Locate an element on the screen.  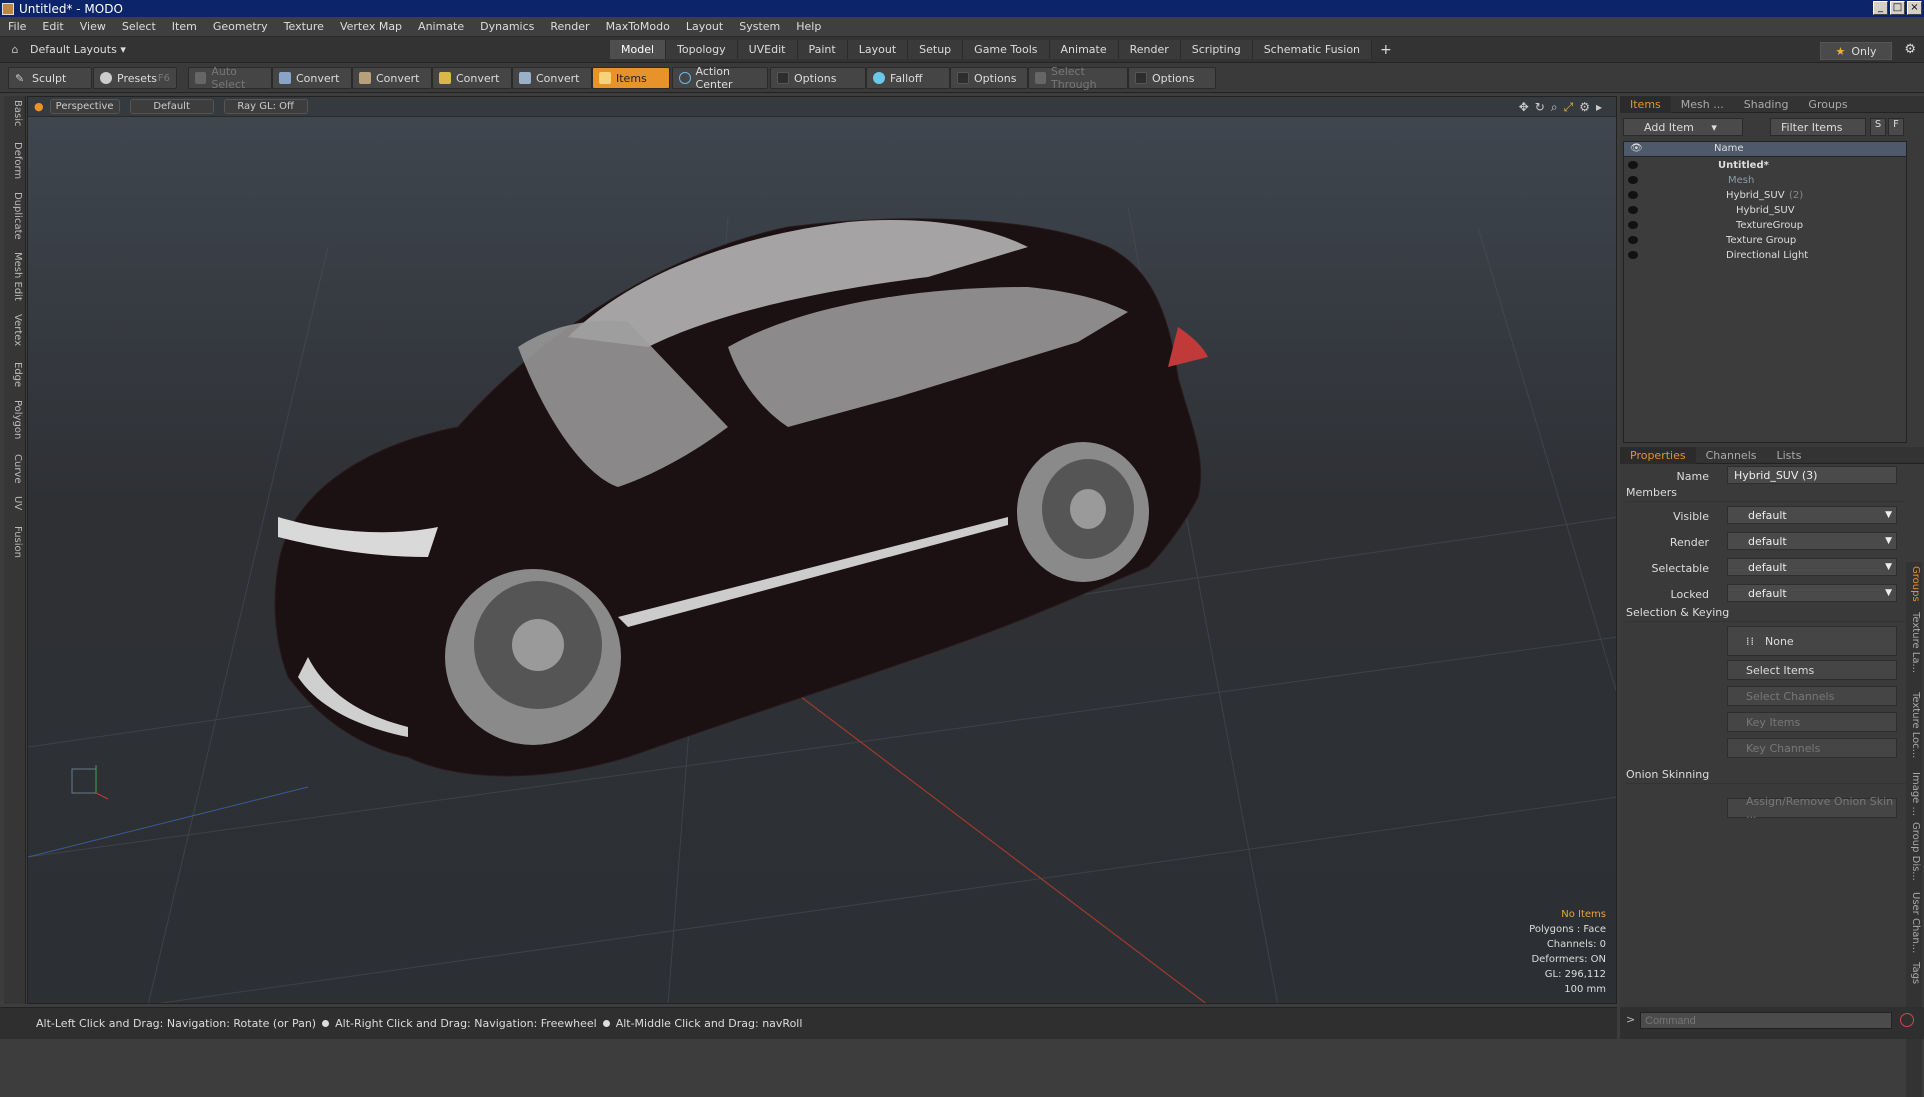
render-dropdown: default ▼ is located at coordinates (1812, 541).